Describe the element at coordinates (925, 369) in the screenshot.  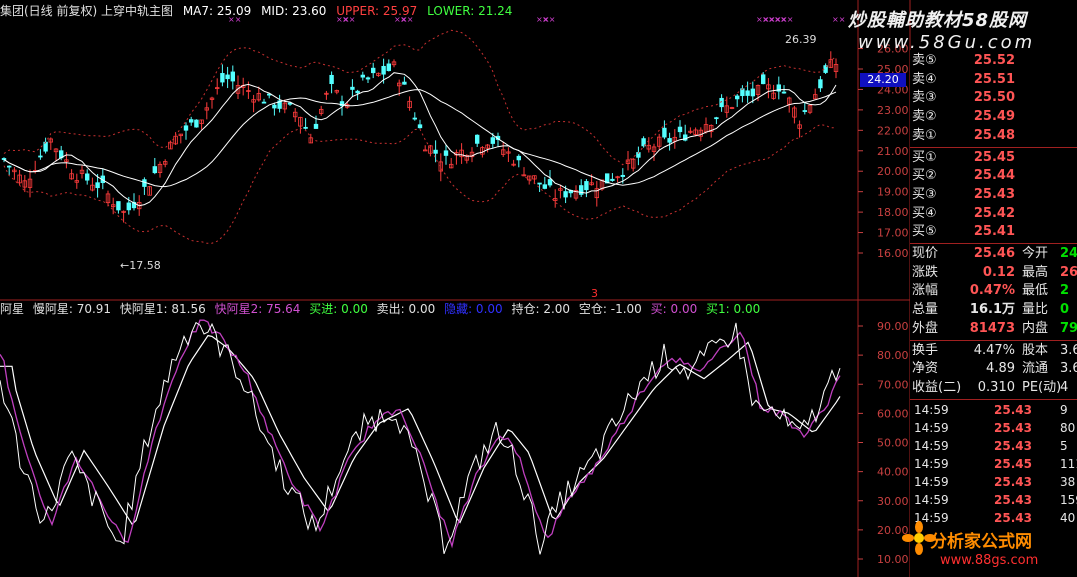
I see `fund-label: 净资` at that location.